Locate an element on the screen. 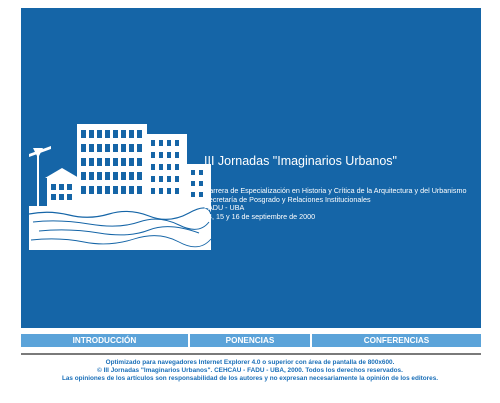 This screenshot has width=500, height=403. nav-conferencias: CONFERENCIAS is located at coordinates (396, 340).